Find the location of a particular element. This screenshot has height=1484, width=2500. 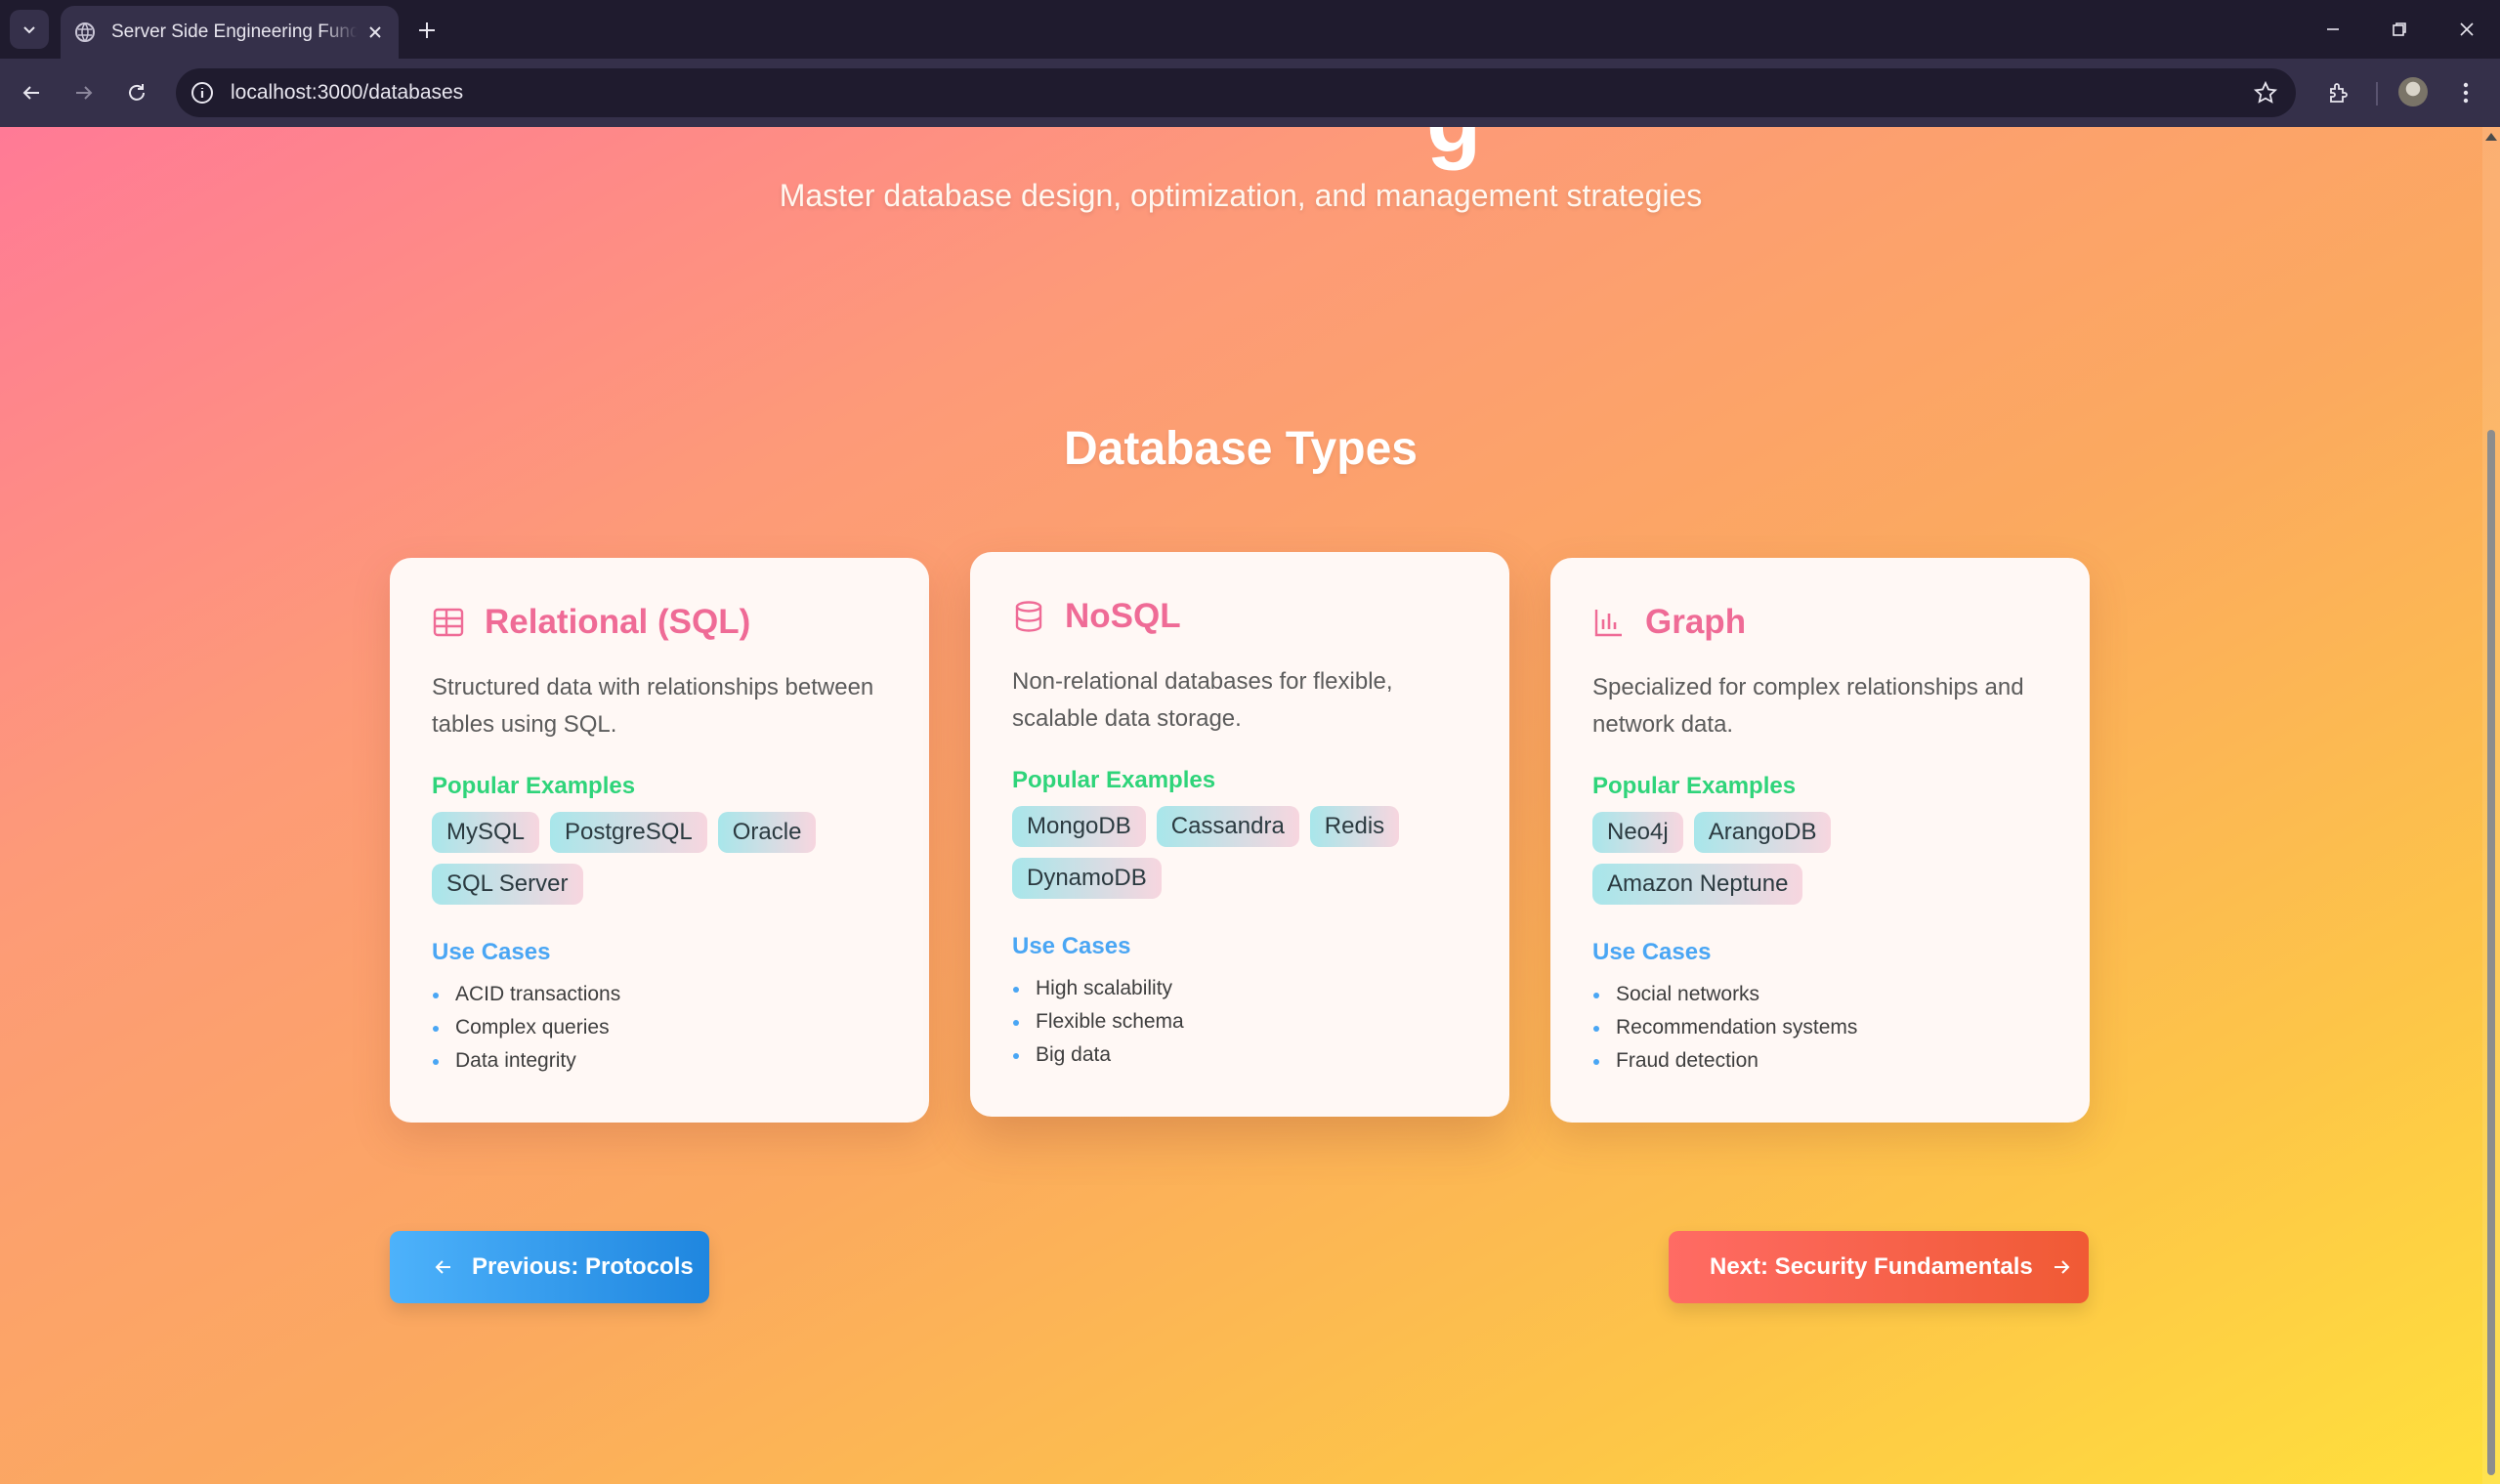

example-chip: SQL Server is located at coordinates (508, 884).